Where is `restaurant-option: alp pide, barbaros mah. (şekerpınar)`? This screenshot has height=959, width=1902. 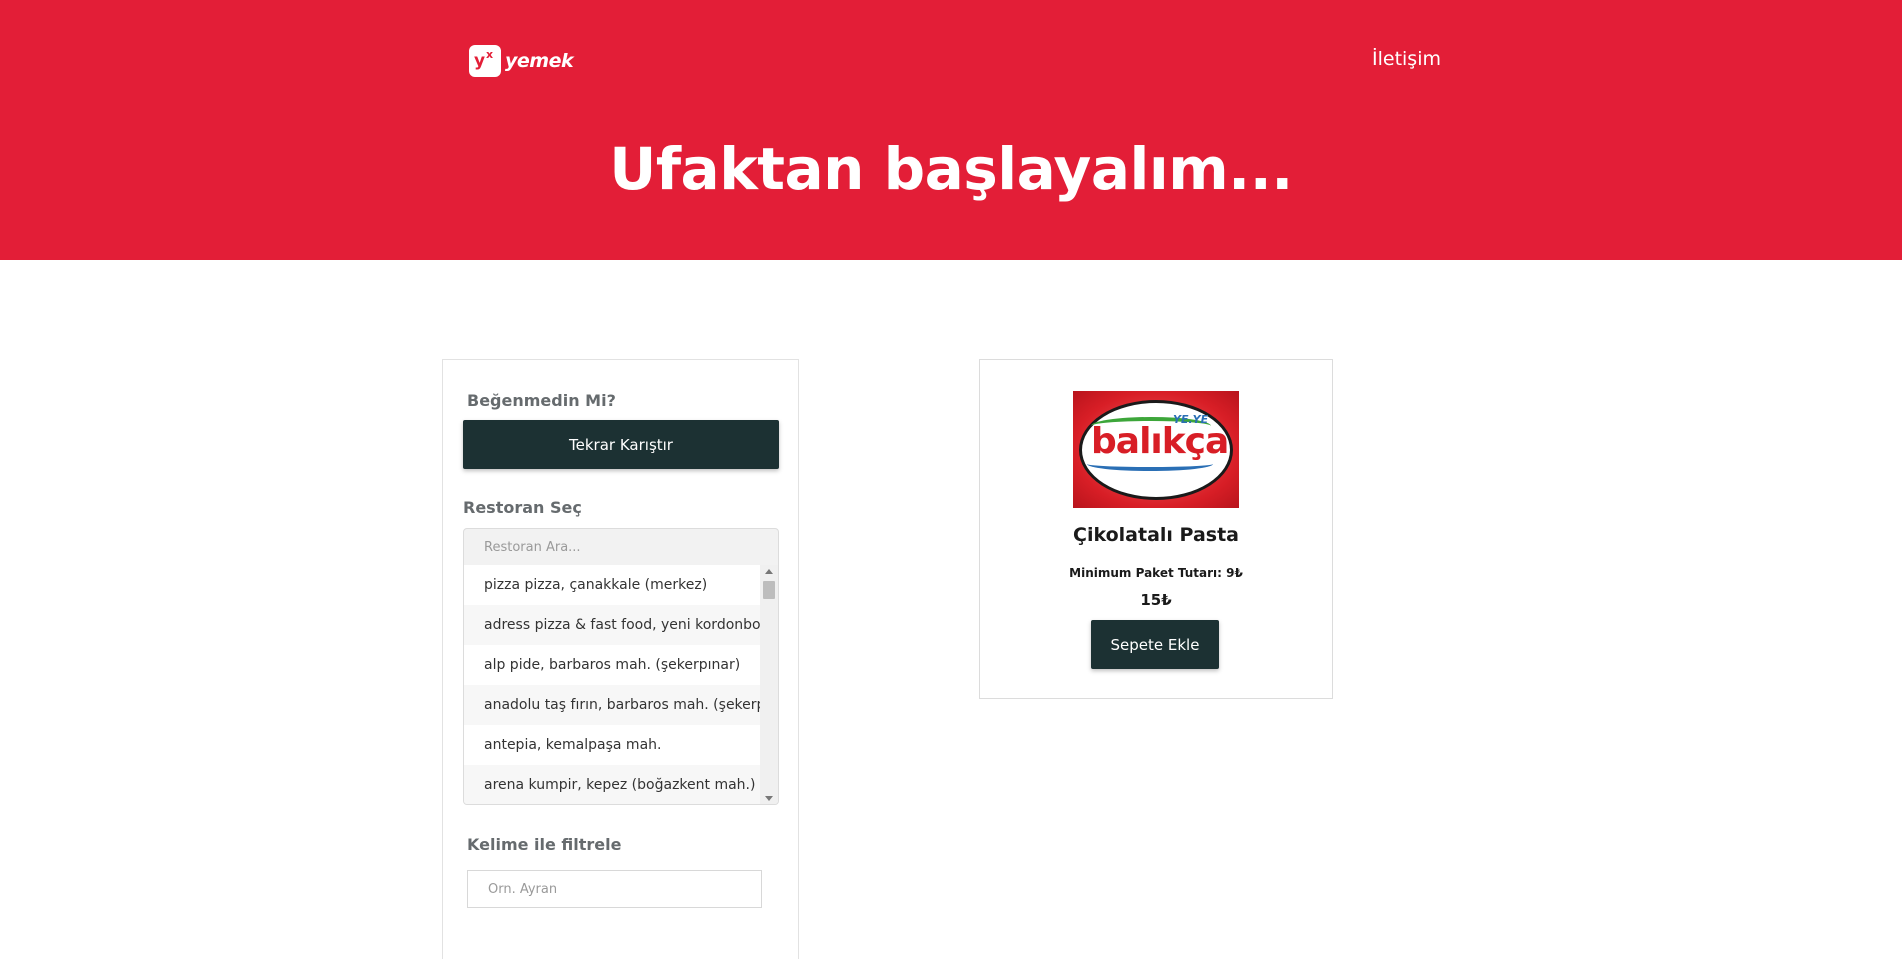 restaurant-option: alp pide, barbaros mah. (şekerpınar) is located at coordinates (612, 665).